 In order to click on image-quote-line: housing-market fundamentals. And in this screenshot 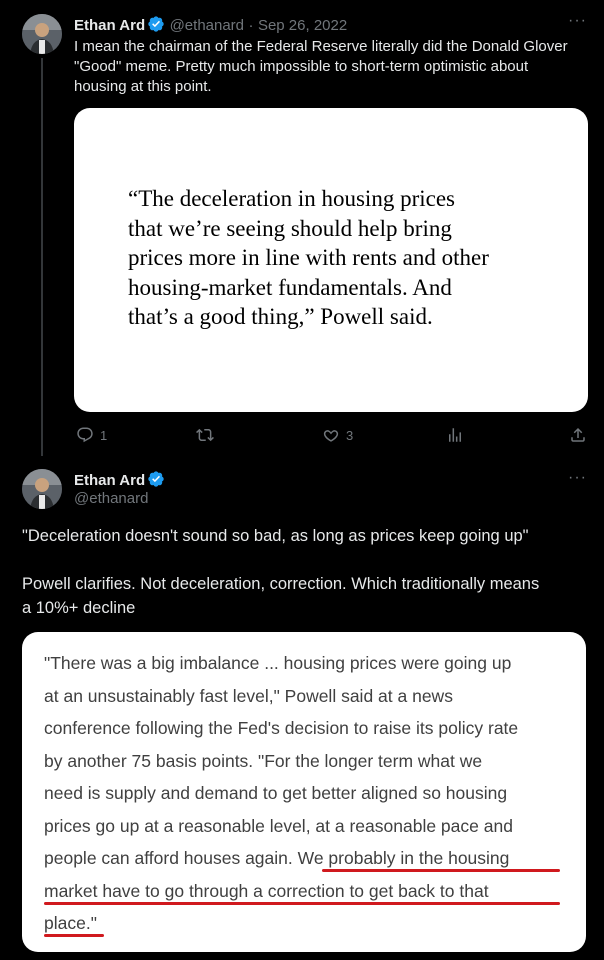, I will do `click(290, 287)`.